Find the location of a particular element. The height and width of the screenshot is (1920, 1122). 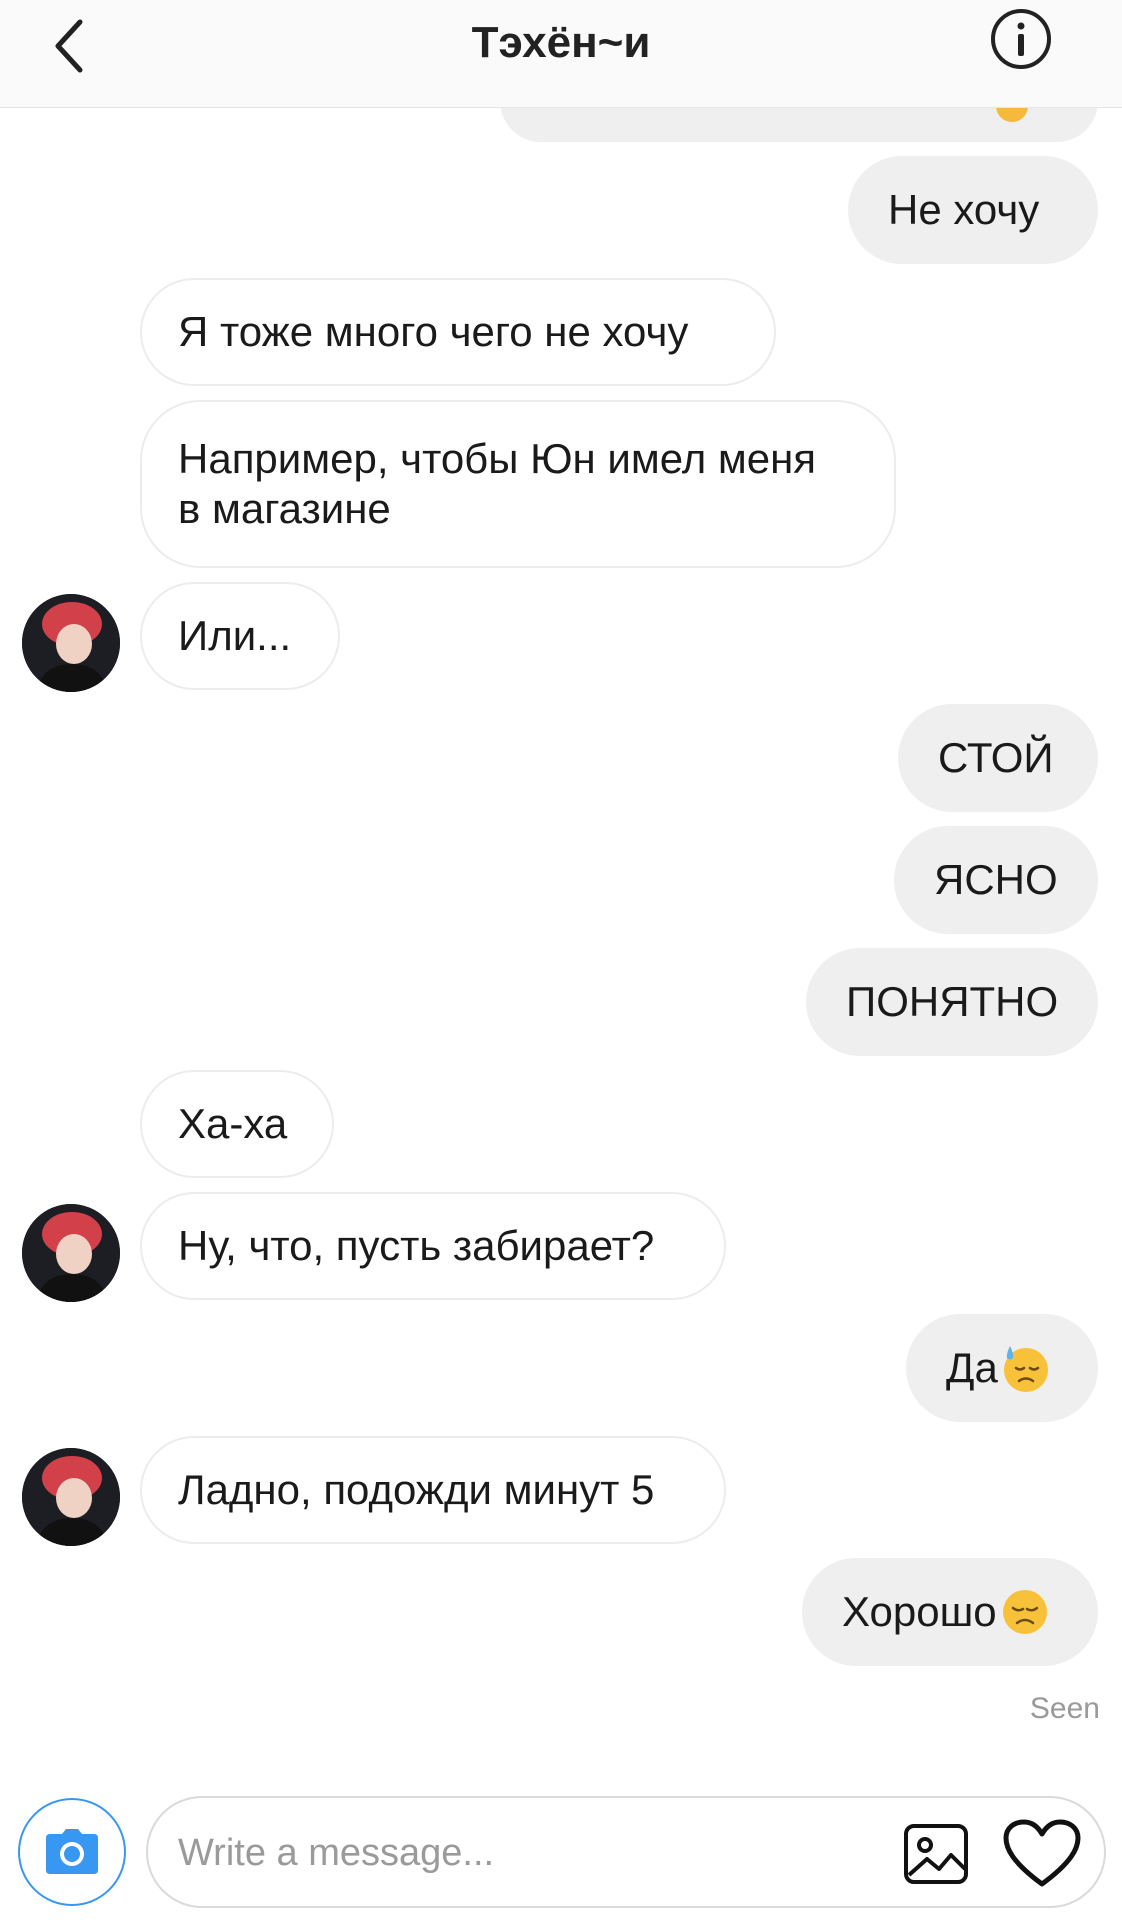

camera-icon is located at coordinates (72, 1851).